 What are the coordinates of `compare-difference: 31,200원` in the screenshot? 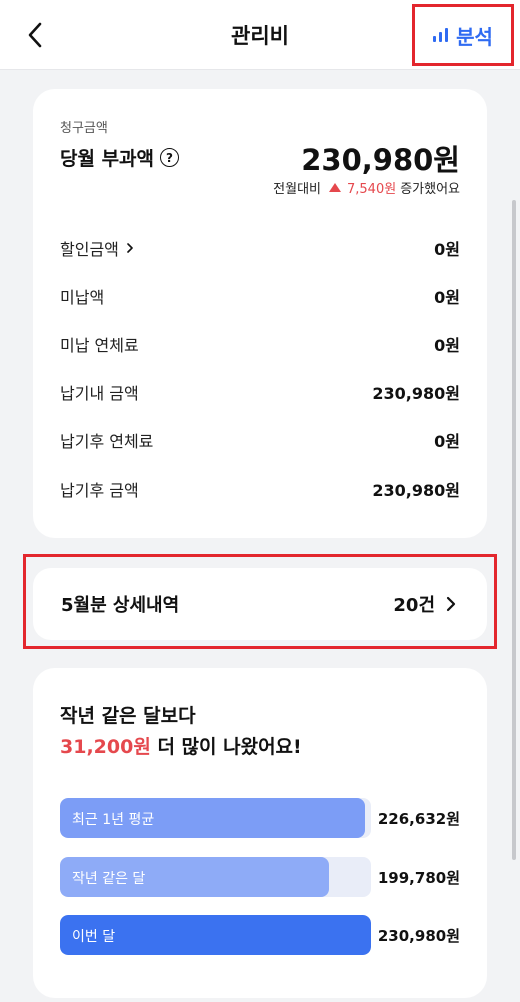 It's located at (105, 747).